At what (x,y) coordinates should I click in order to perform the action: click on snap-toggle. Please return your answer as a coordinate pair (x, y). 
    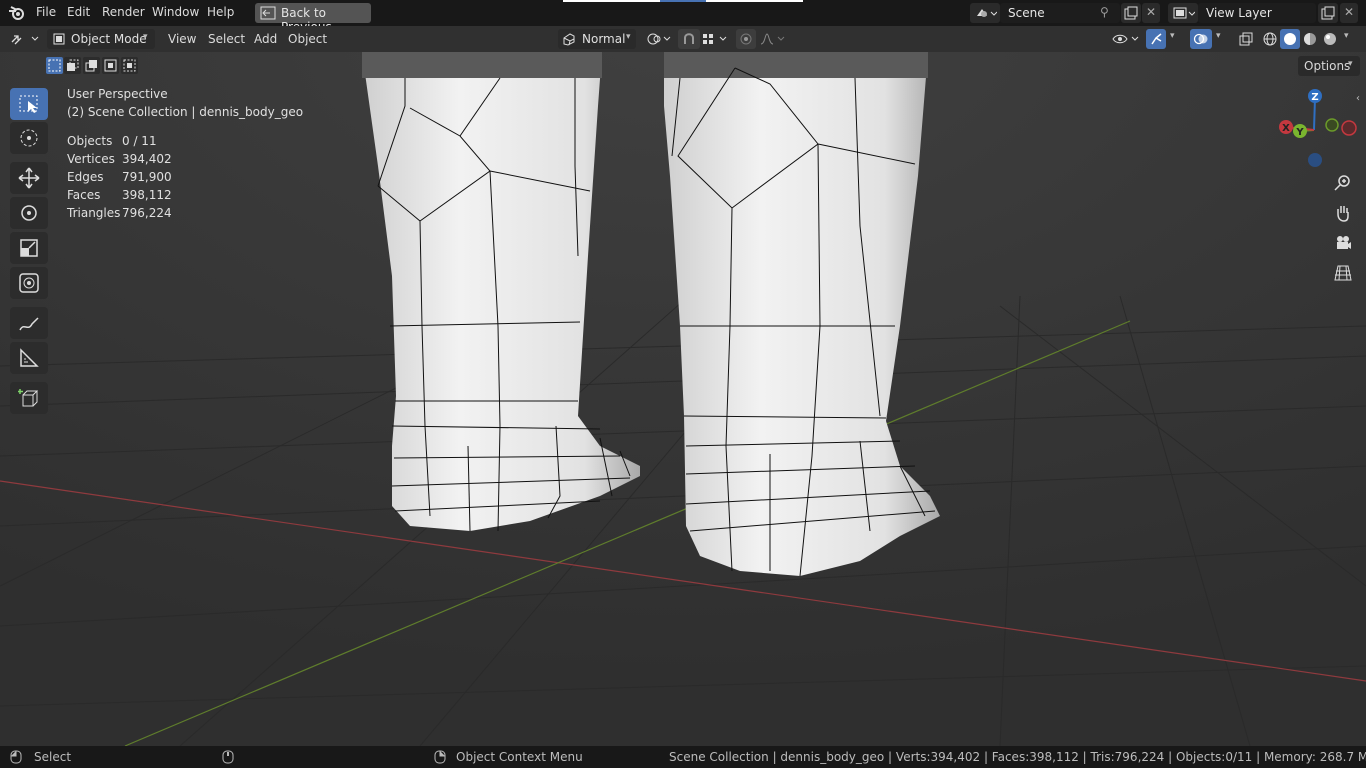
    Looking at the image, I should click on (689, 39).